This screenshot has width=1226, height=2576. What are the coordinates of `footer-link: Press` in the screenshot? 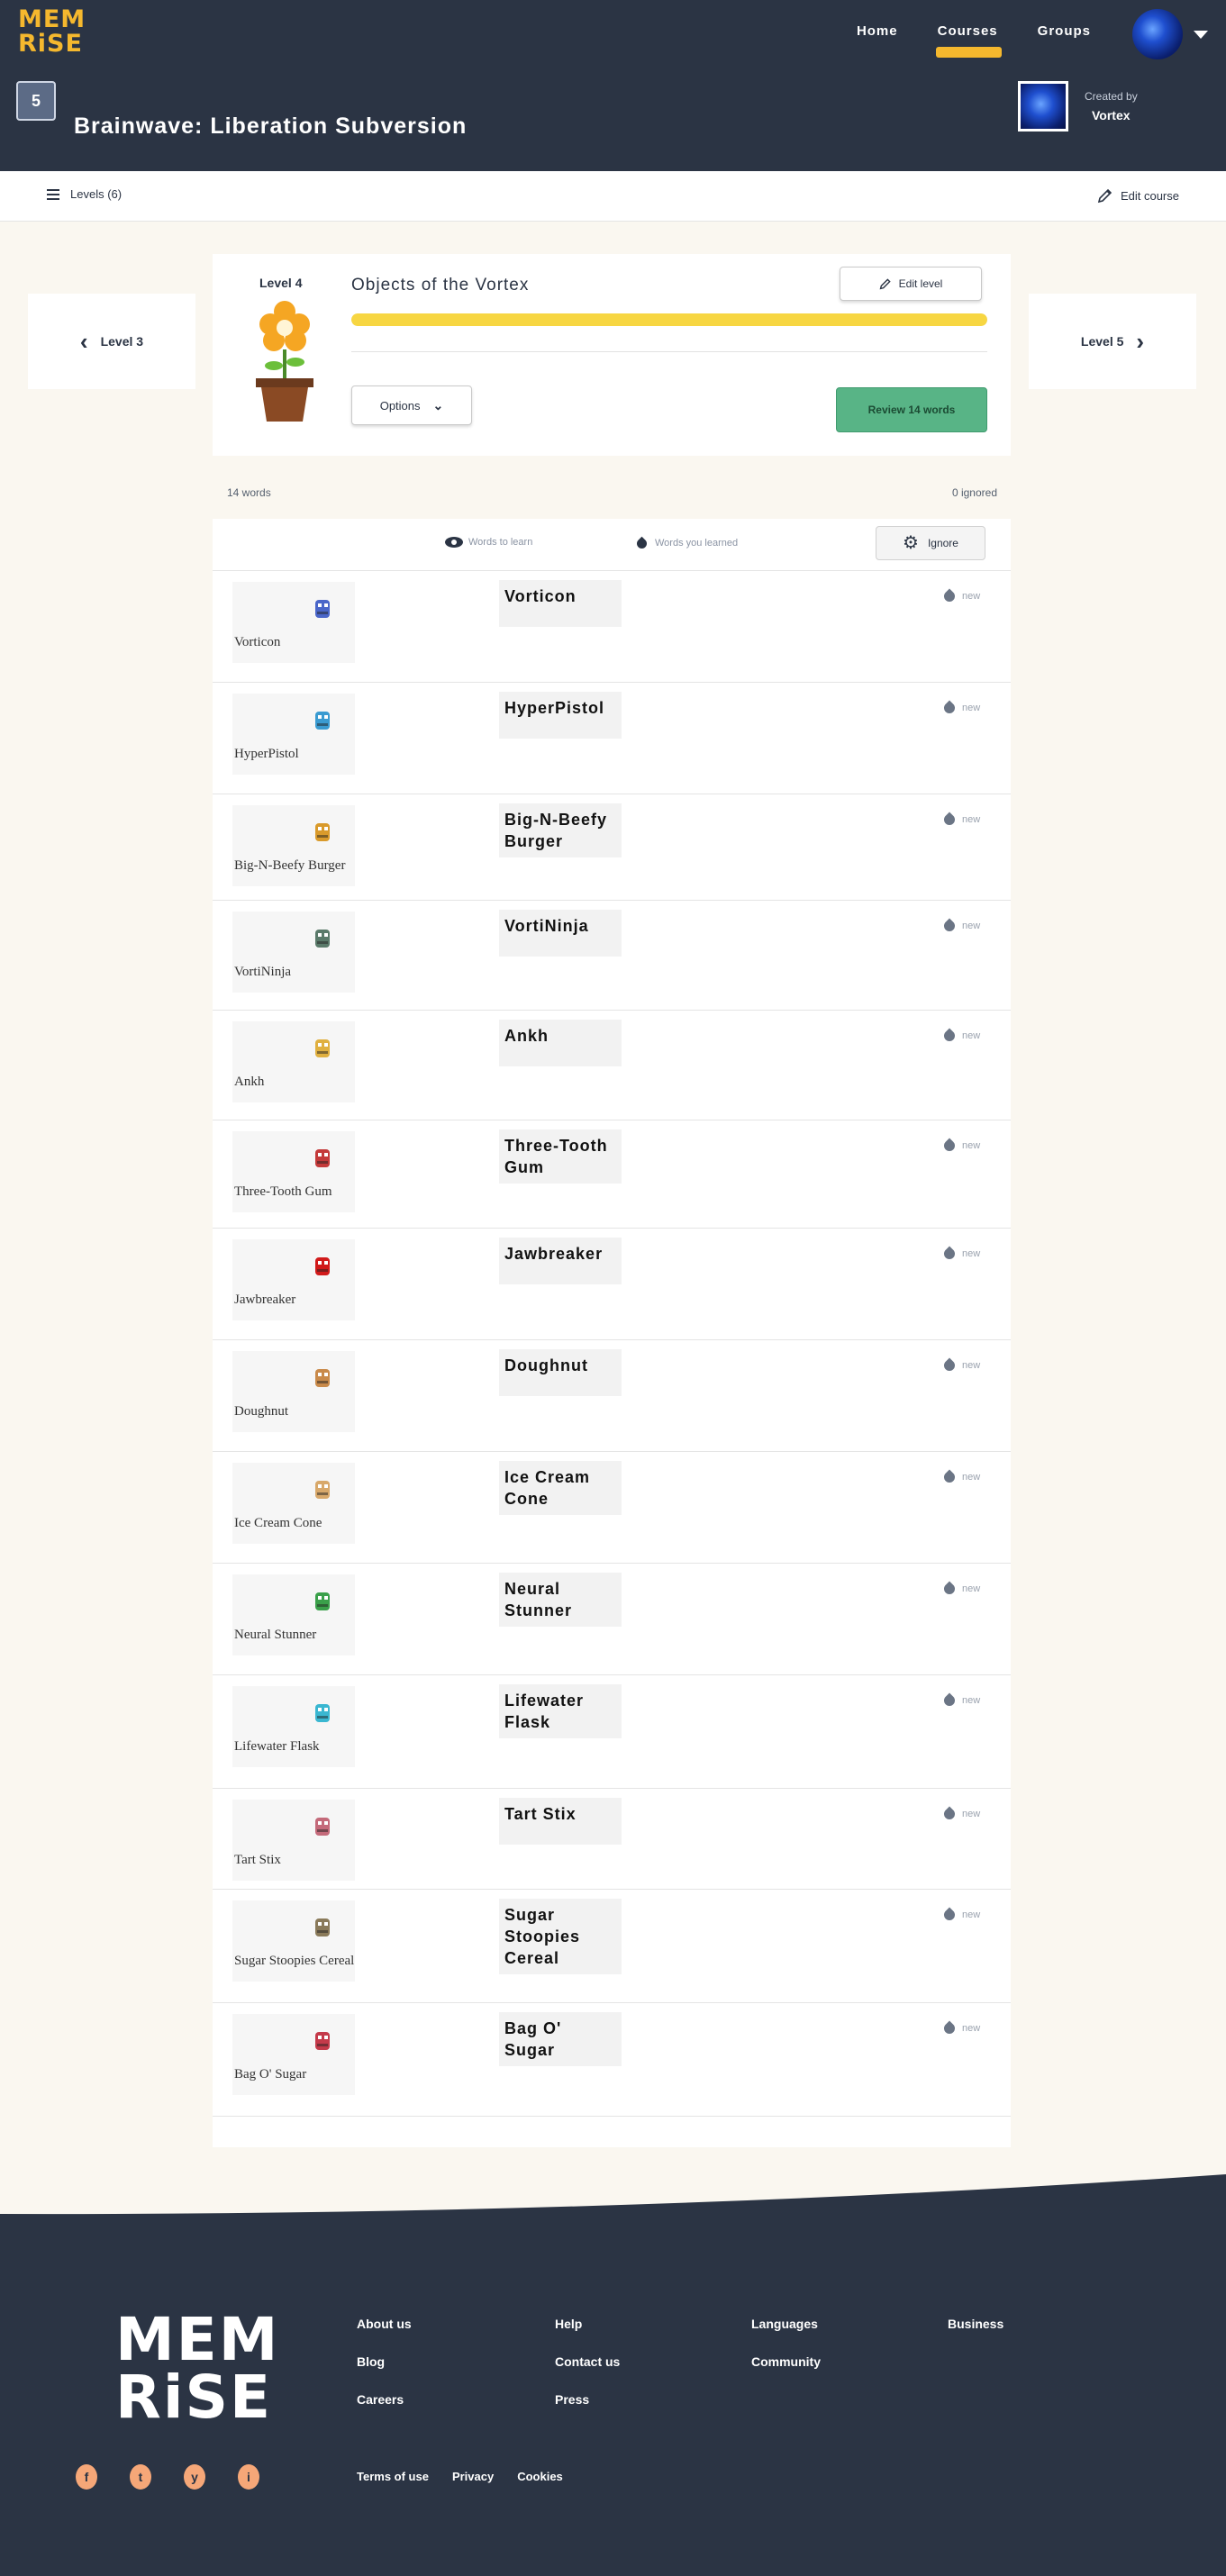 It's located at (587, 2399).